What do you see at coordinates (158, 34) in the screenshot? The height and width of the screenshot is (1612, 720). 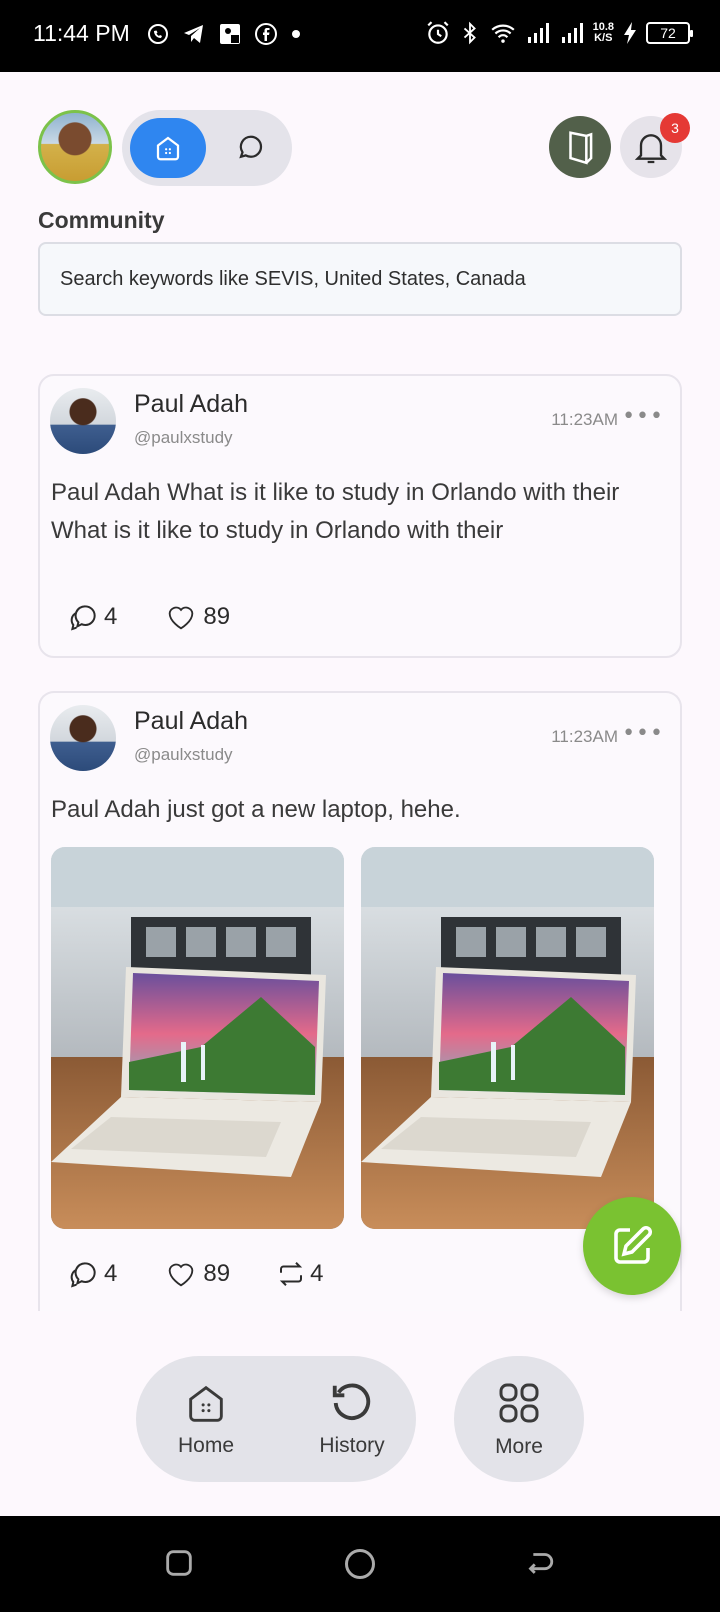 I see `whatsapp-icon` at bounding box center [158, 34].